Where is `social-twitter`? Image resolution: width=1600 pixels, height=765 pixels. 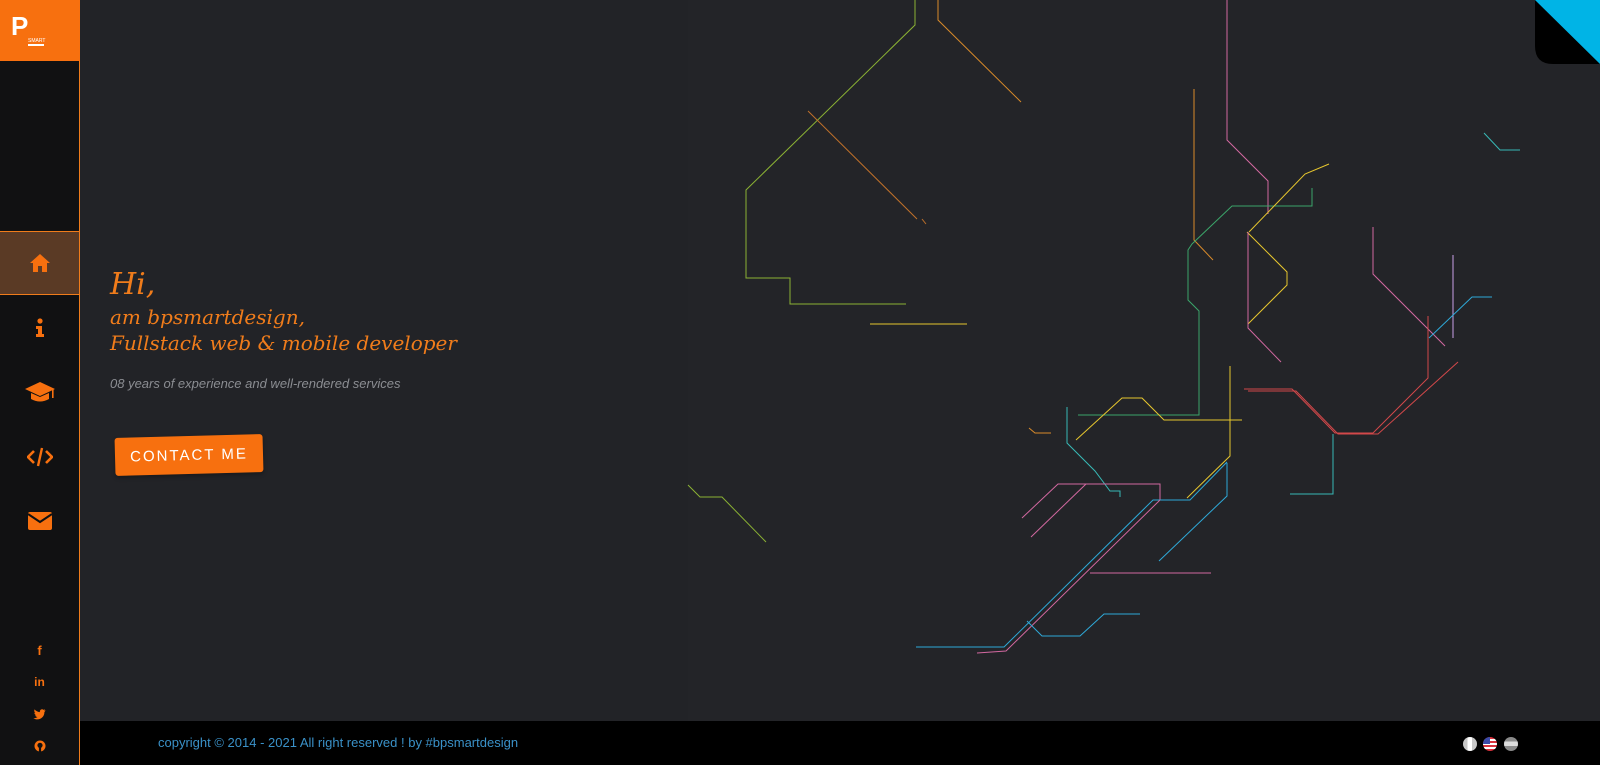
social-twitter is located at coordinates (39, 714).